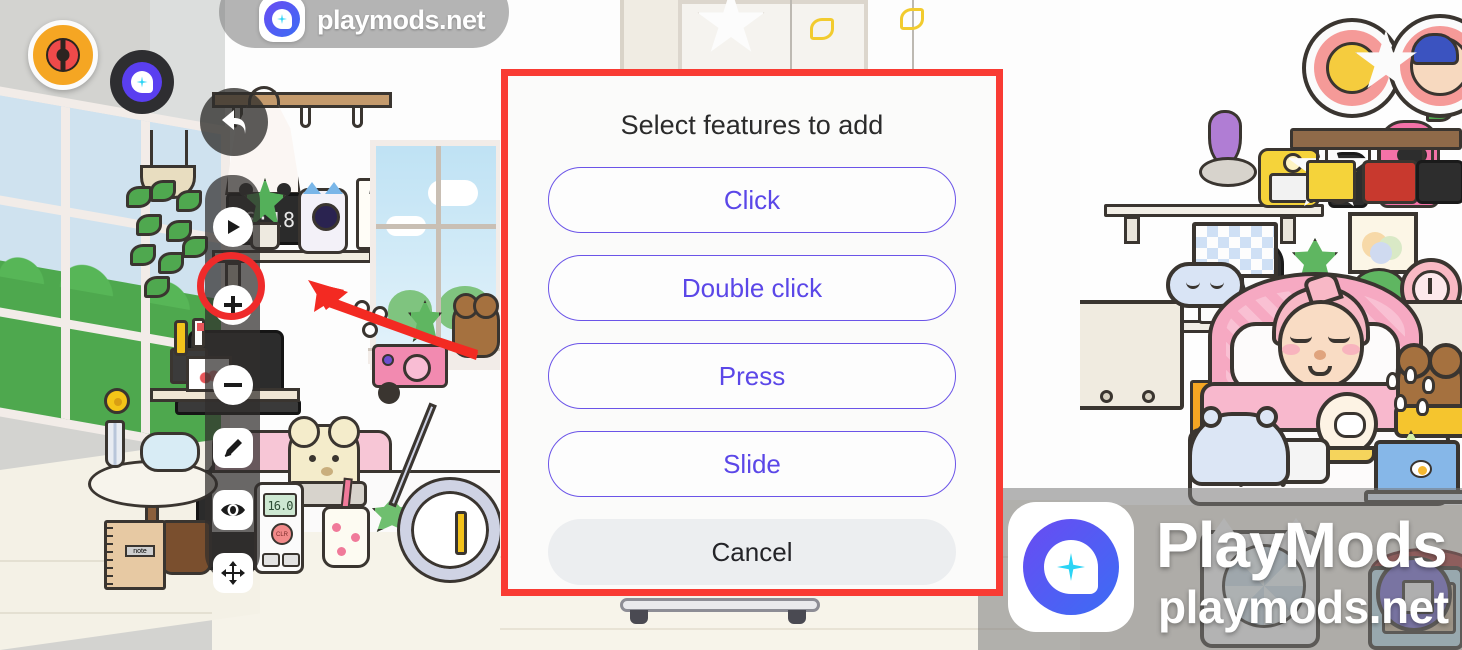  Describe the element at coordinates (282, 534) in the screenshot. I see `ac-button-label: CLR` at that location.